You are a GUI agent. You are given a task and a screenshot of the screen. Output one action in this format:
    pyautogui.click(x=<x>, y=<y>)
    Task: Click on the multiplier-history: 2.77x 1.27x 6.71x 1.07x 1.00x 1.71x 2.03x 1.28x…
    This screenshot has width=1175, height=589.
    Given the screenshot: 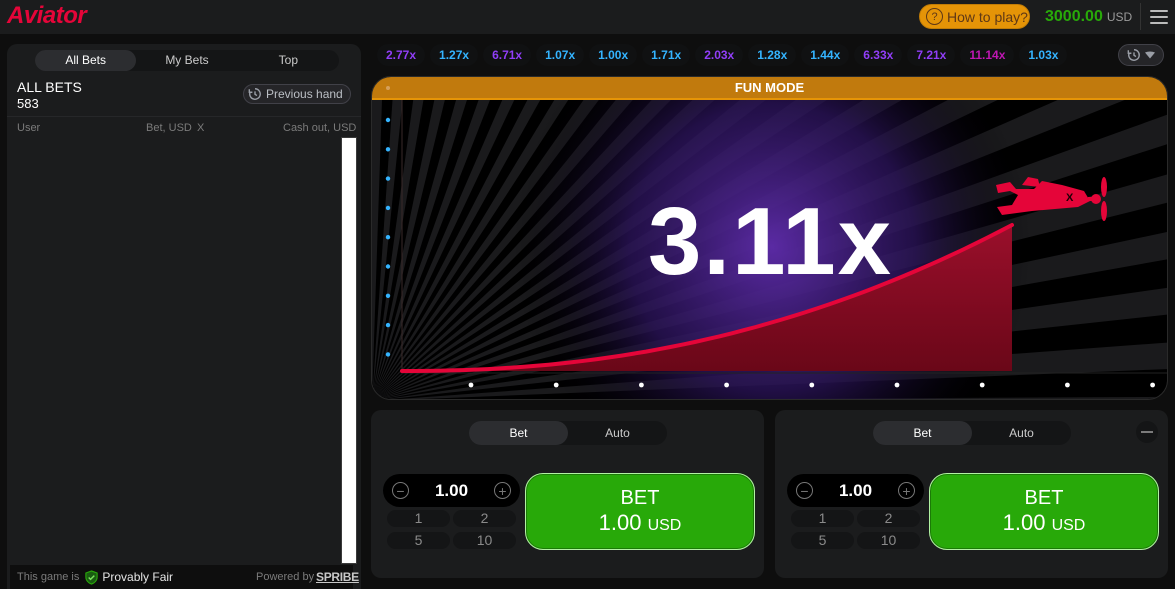 What is the action you would take?
    pyautogui.click(x=747, y=55)
    